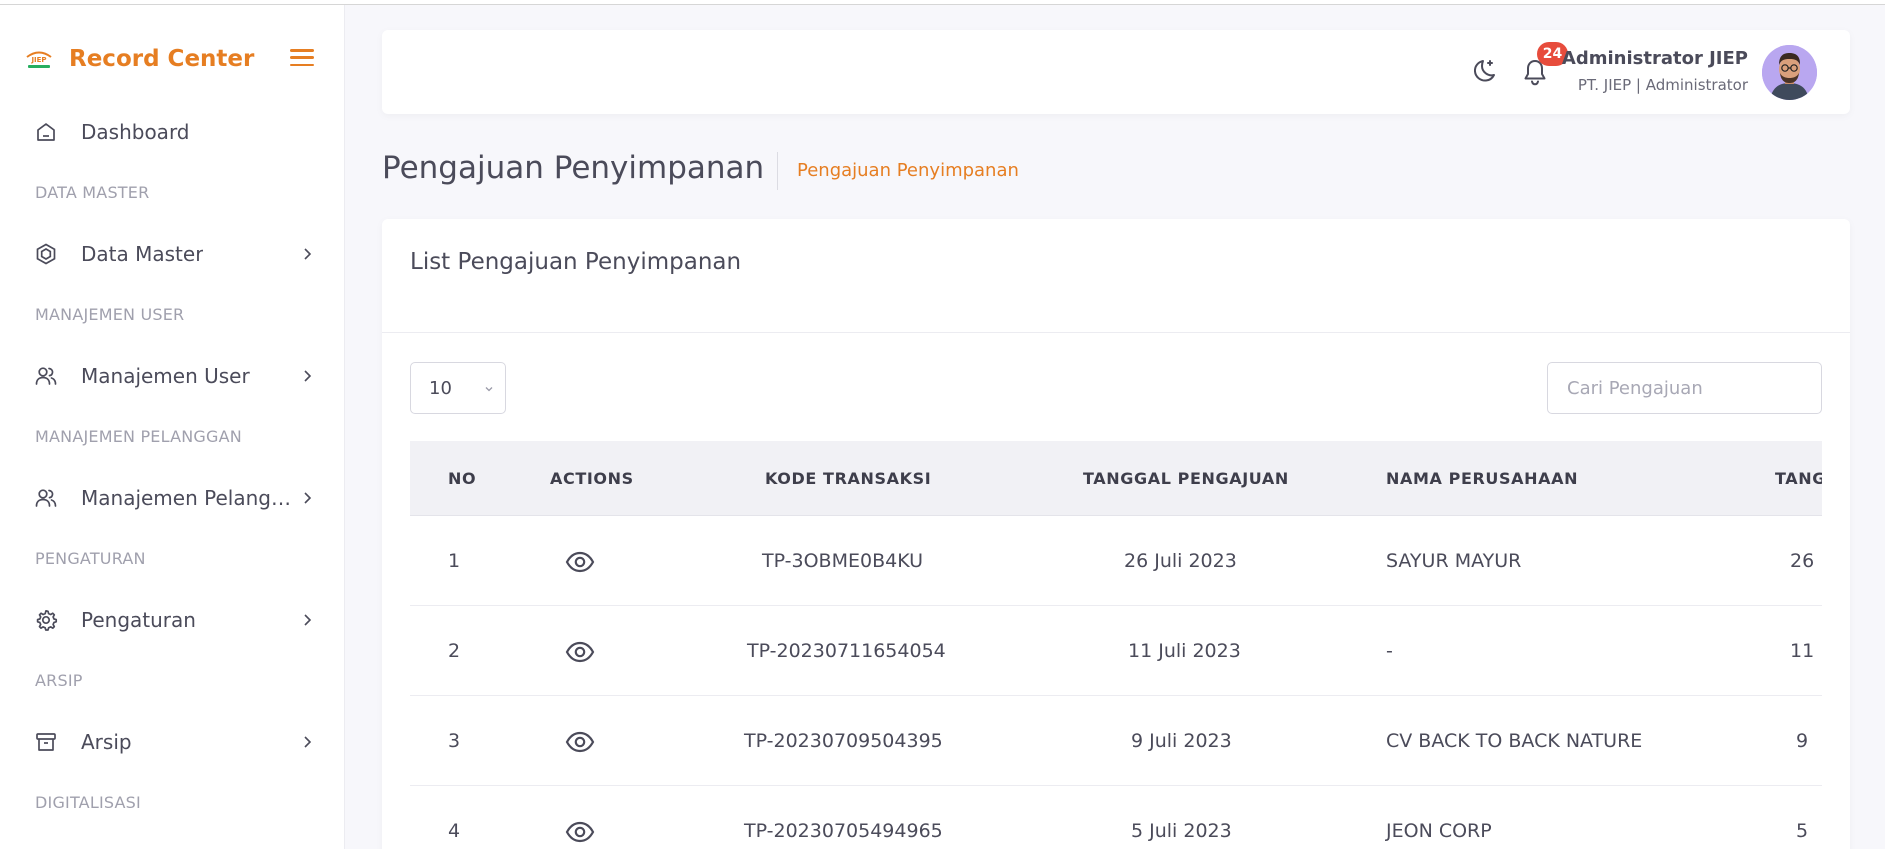  What do you see at coordinates (138, 436) in the screenshot?
I see `section-manajemen-pelanggan: MANAJEMEN PELANGGAN` at bounding box center [138, 436].